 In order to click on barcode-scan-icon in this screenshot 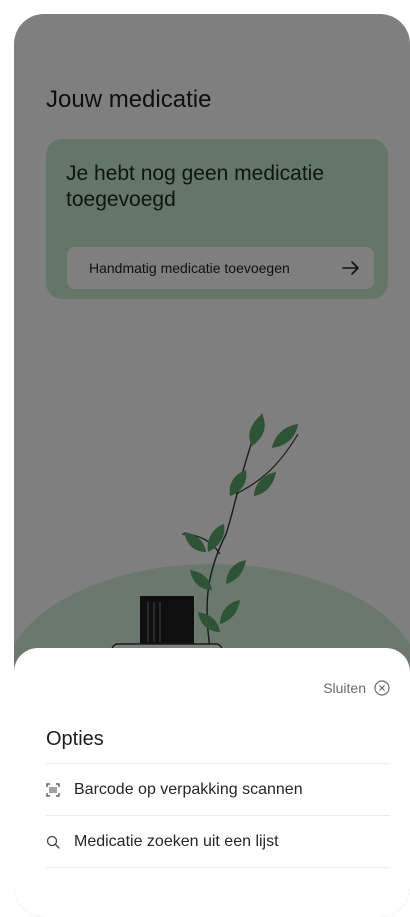, I will do `click(53, 790)`.